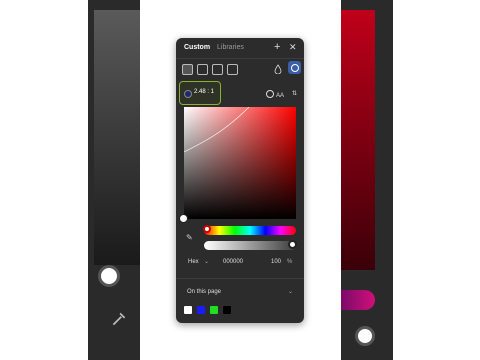  I want to click on solid-fill-icon, so click(187, 69).